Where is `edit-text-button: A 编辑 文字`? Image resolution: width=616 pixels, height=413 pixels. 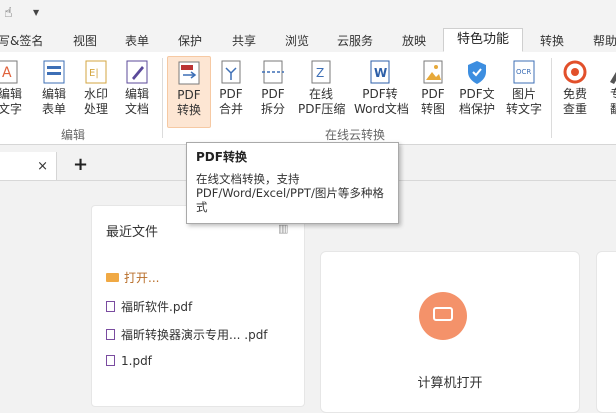 edit-text-button: A 编辑 文字 is located at coordinates (15, 87).